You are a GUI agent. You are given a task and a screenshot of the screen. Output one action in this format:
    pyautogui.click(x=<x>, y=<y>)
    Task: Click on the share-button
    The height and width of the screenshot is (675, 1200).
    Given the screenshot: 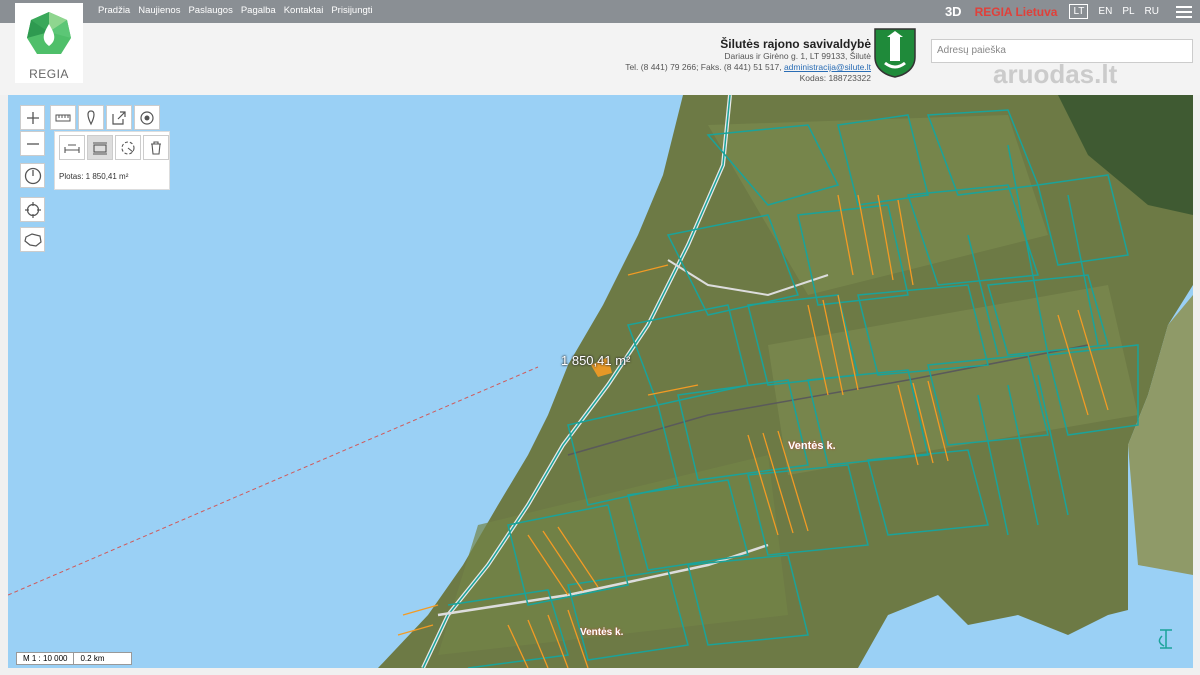 What is the action you would take?
    pyautogui.click(x=119, y=117)
    